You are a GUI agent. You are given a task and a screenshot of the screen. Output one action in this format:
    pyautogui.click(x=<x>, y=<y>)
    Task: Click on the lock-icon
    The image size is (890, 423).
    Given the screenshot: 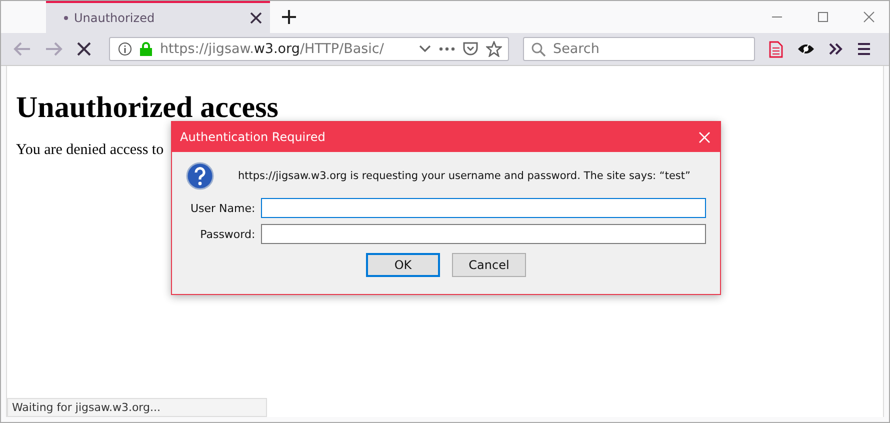 What is the action you would take?
    pyautogui.click(x=146, y=49)
    